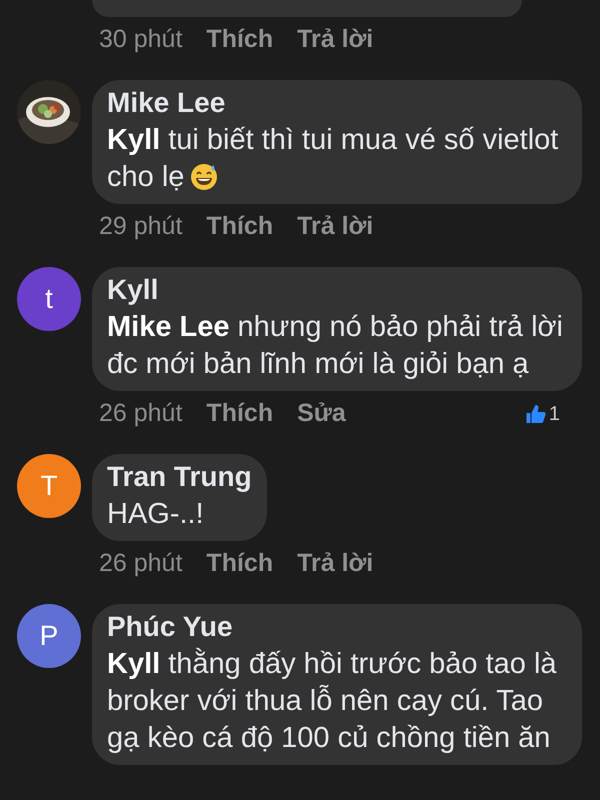 This screenshot has height=800, width=600. Describe the element at coordinates (49, 486) in the screenshot. I see `avatar: T` at that location.